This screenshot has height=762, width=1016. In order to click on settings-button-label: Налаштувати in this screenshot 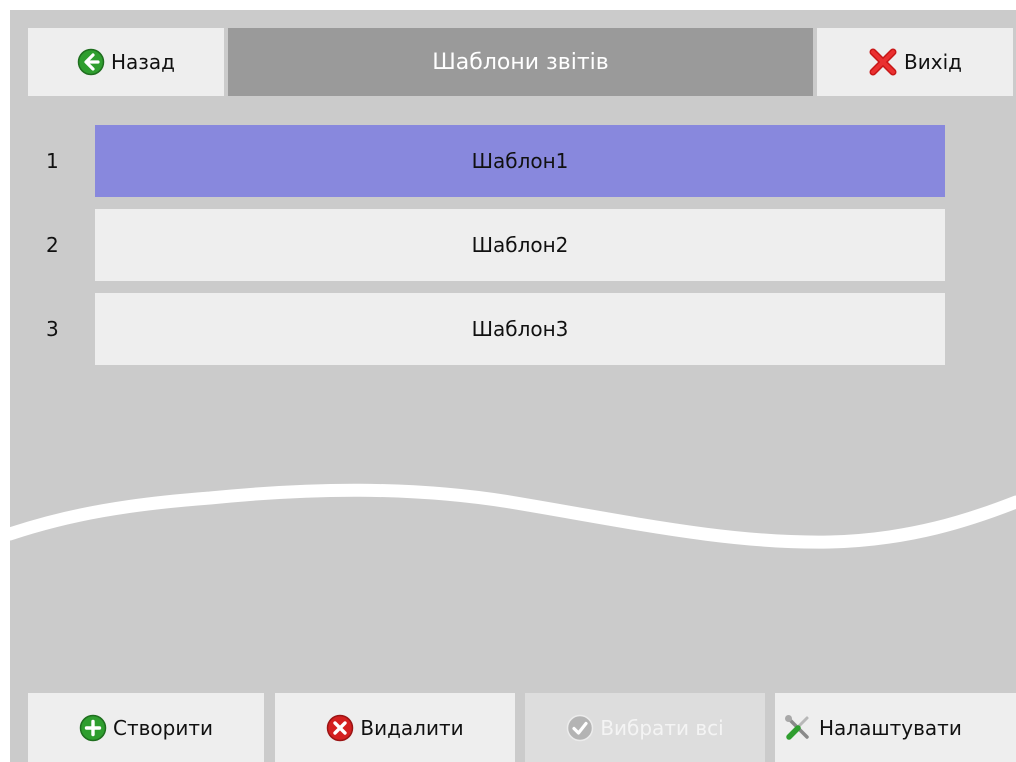, I will do `click(890, 727)`.